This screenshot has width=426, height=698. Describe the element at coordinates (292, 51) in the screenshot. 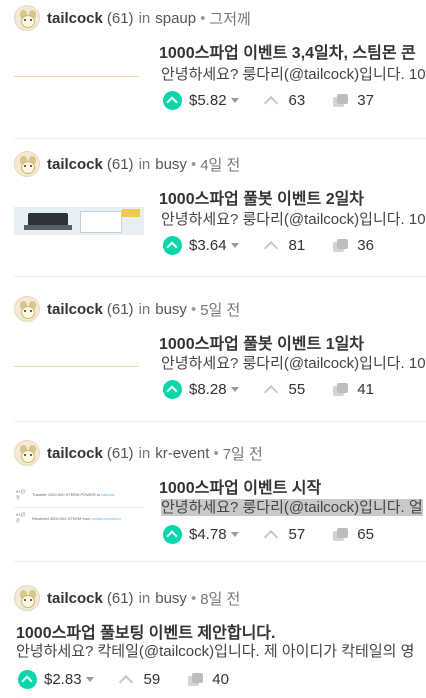

I see `post-title: 1000스파업 이벤트 3,4일차, 스팀몬 콘` at that location.